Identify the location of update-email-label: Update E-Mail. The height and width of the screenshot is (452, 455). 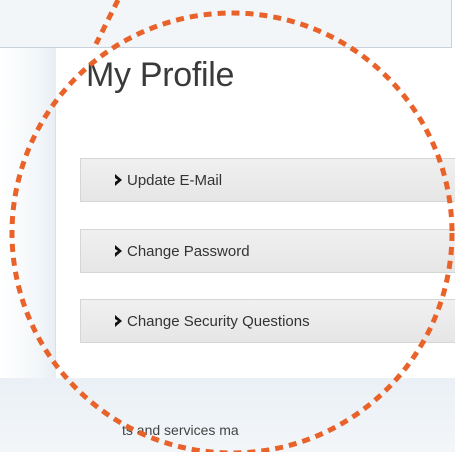
(175, 180).